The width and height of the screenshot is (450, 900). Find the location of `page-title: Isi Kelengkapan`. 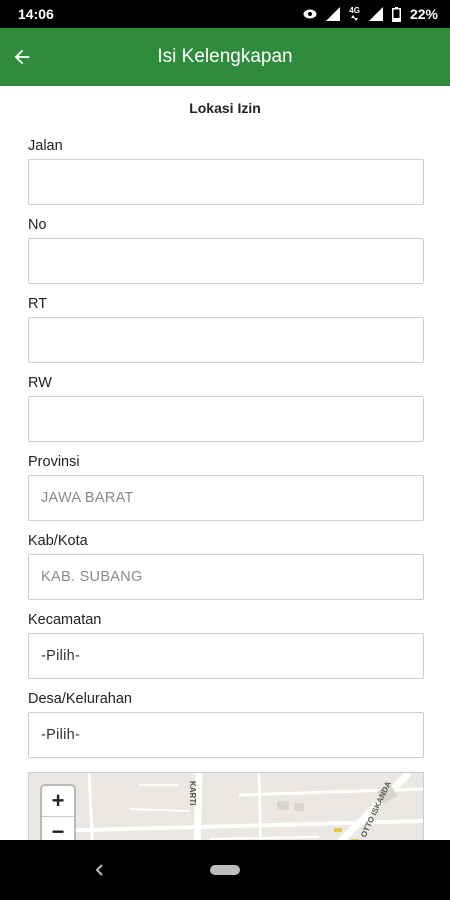

page-title: Isi Kelengkapan is located at coordinates (225, 56).